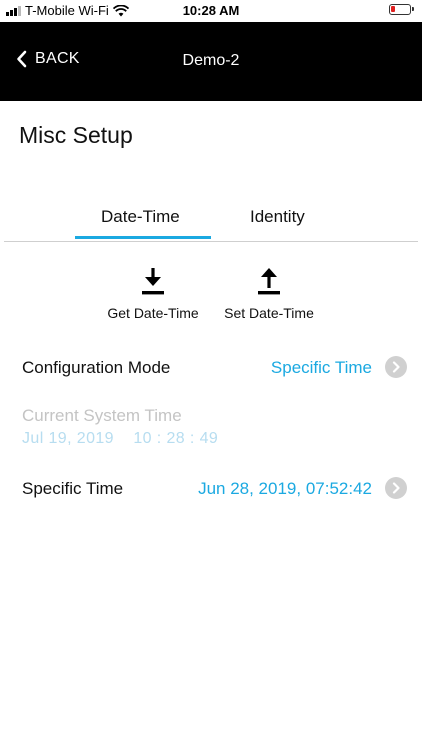 This screenshot has width=422, height=750. I want to click on current-system-time-value: Jul 19, 2019 10 : 28 : 49, so click(120, 438).